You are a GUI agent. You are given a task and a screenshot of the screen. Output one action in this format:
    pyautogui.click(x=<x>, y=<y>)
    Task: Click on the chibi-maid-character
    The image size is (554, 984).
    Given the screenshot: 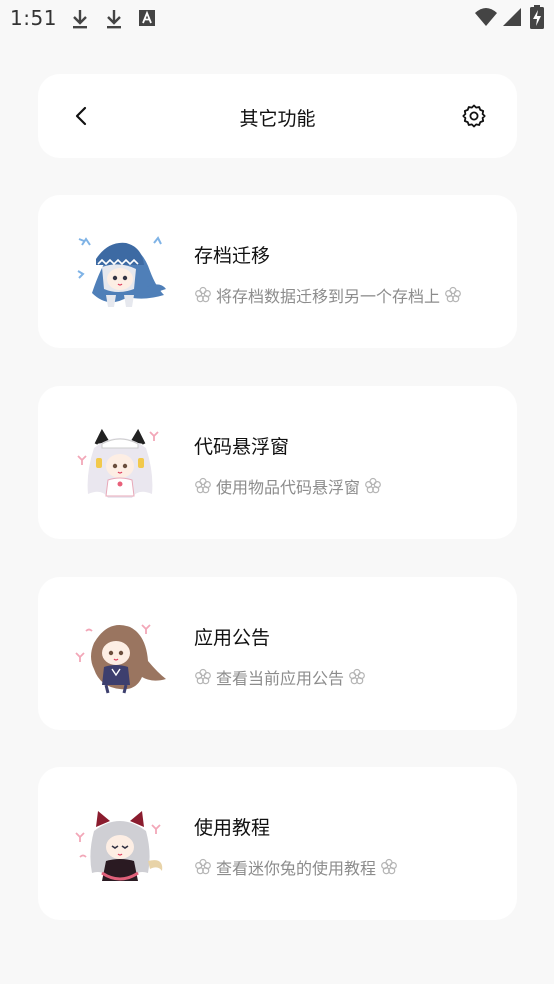 What is the action you would take?
    pyautogui.click(x=118, y=463)
    